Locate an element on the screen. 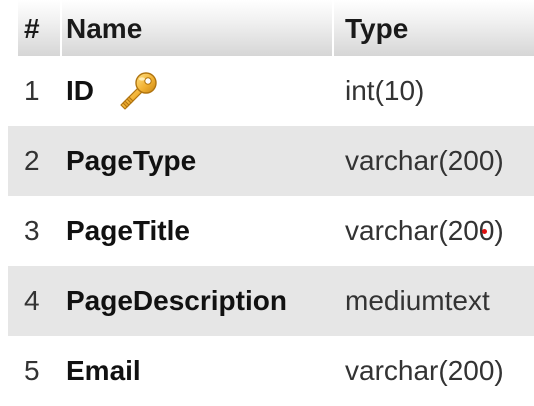 This screenshot has width=534, height=406. header-name-label: Name is located at coordinates (104, 28).